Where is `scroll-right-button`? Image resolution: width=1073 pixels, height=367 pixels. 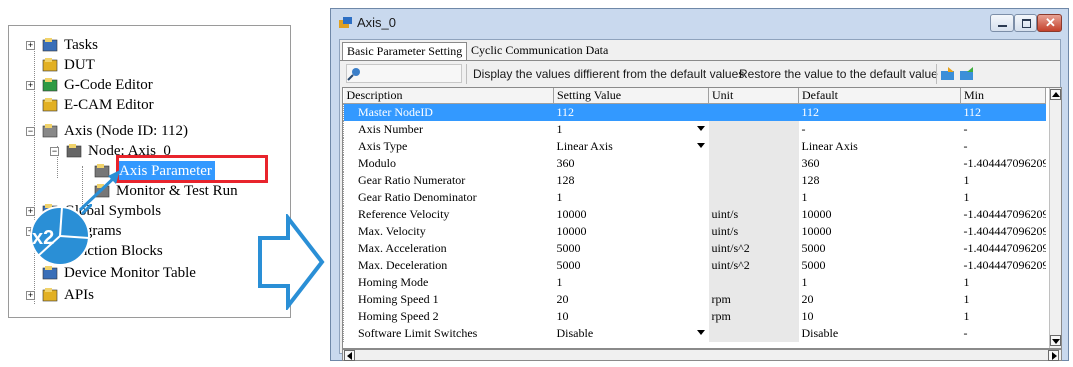 scroll-right-button is located at coordinates (1053, 355).